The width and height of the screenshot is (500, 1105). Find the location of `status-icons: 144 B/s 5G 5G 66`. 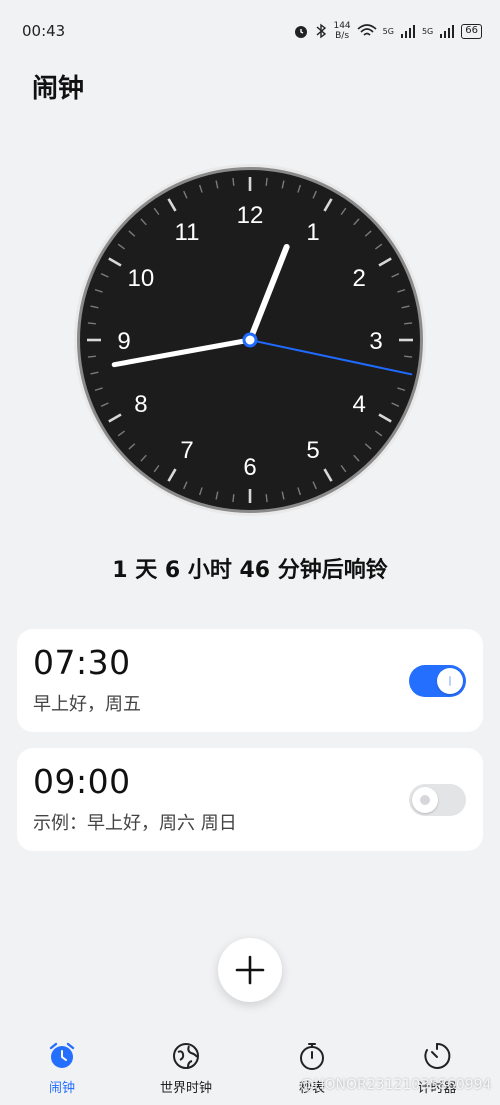

status-icons: 144 B/s 5G 5G 66 is located at coordinates (387, 31).